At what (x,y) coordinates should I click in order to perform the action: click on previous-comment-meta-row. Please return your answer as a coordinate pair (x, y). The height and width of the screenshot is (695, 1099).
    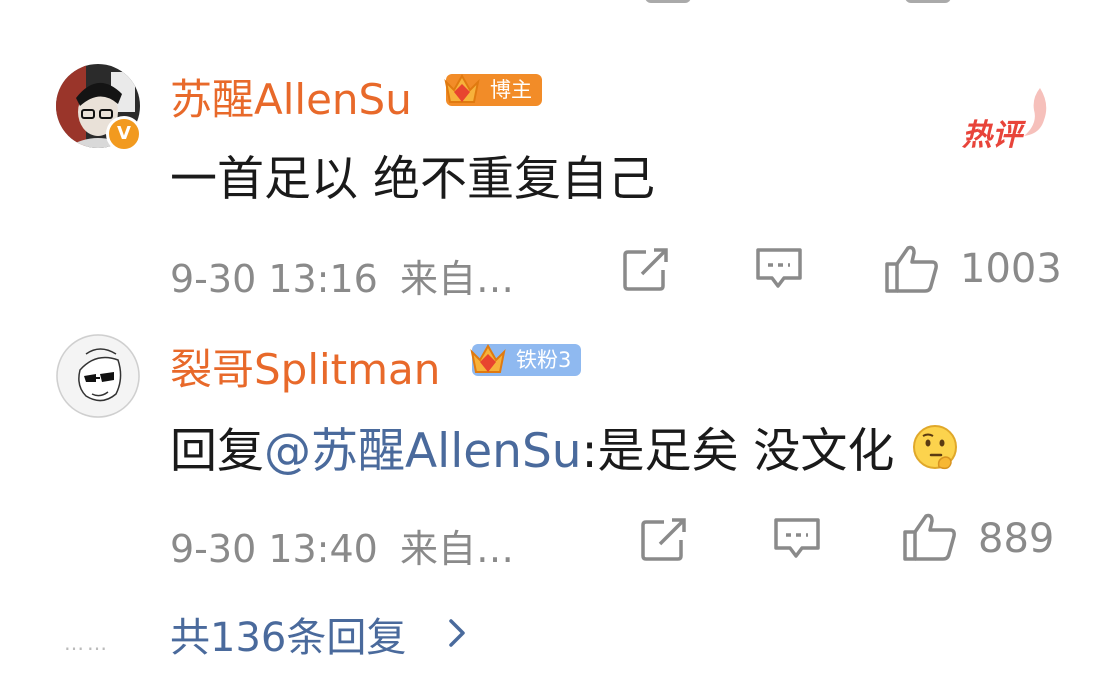
    Looking at the image, I should click on (549, 4).